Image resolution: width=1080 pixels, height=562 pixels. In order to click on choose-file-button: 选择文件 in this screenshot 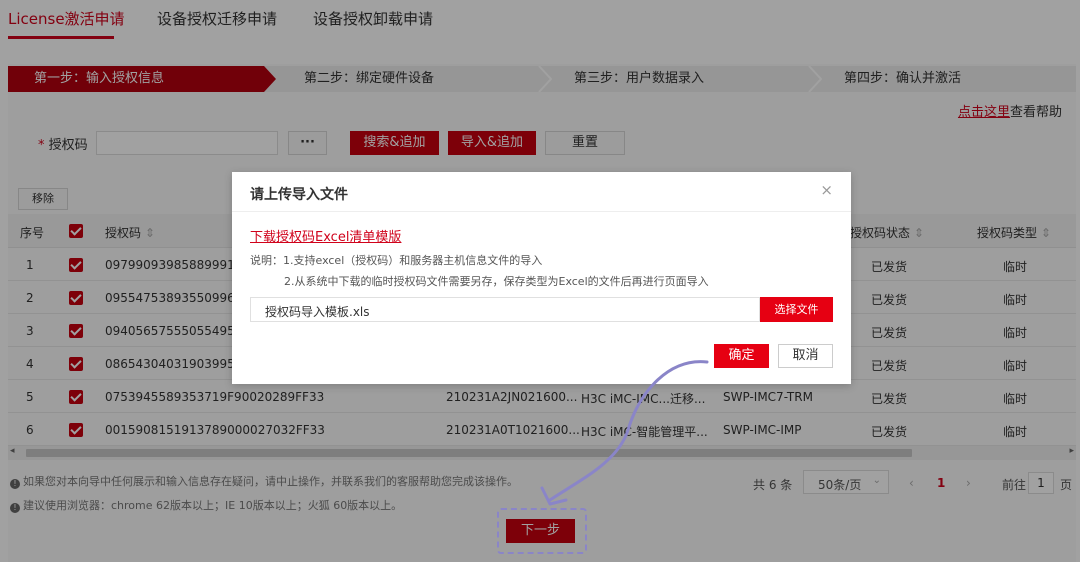, I will do `click(796, 309)`.